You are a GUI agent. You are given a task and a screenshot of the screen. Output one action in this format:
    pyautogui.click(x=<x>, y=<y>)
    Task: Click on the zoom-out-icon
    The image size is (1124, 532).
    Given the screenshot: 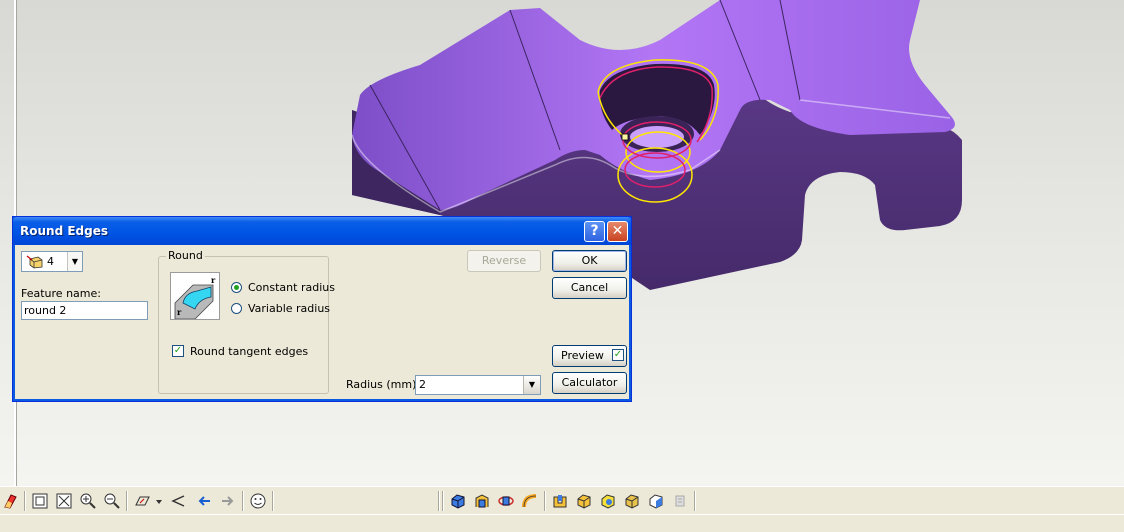 What is the action you would take?
    pyautogui.click(x=112, y=501)
    